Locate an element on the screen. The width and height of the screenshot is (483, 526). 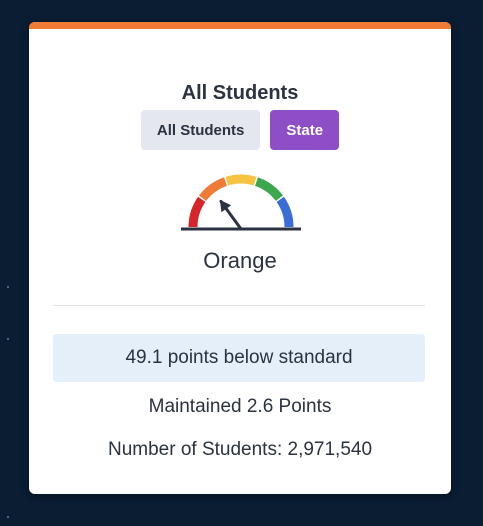
status-box: 49.1 points below standard is located at coordinates (239, 358).